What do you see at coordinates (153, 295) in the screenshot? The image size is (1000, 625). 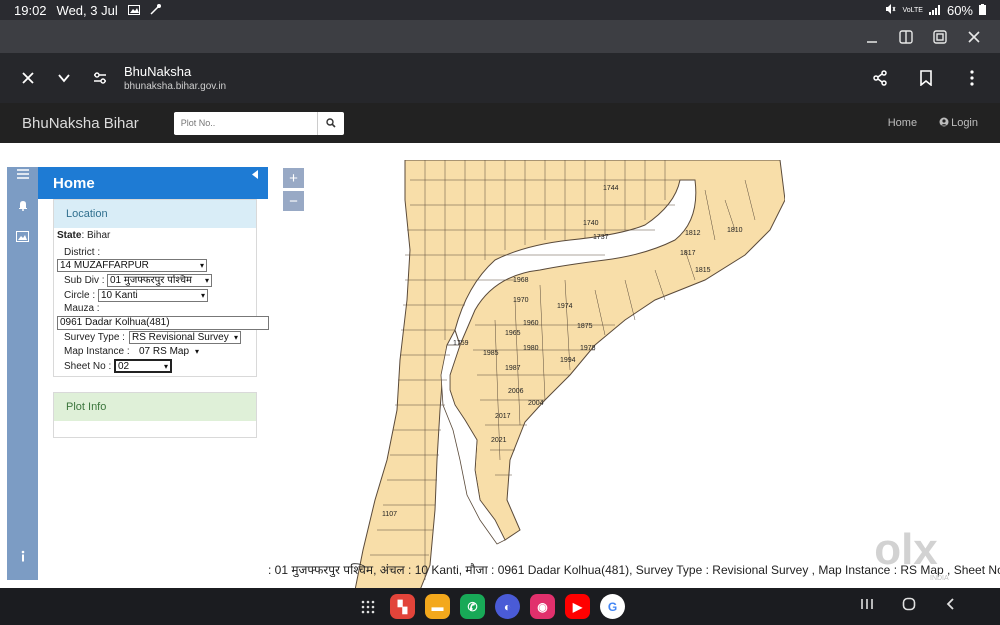 I see `circle-select: 10 Kanti ▾` at bounding box center [153, 295].